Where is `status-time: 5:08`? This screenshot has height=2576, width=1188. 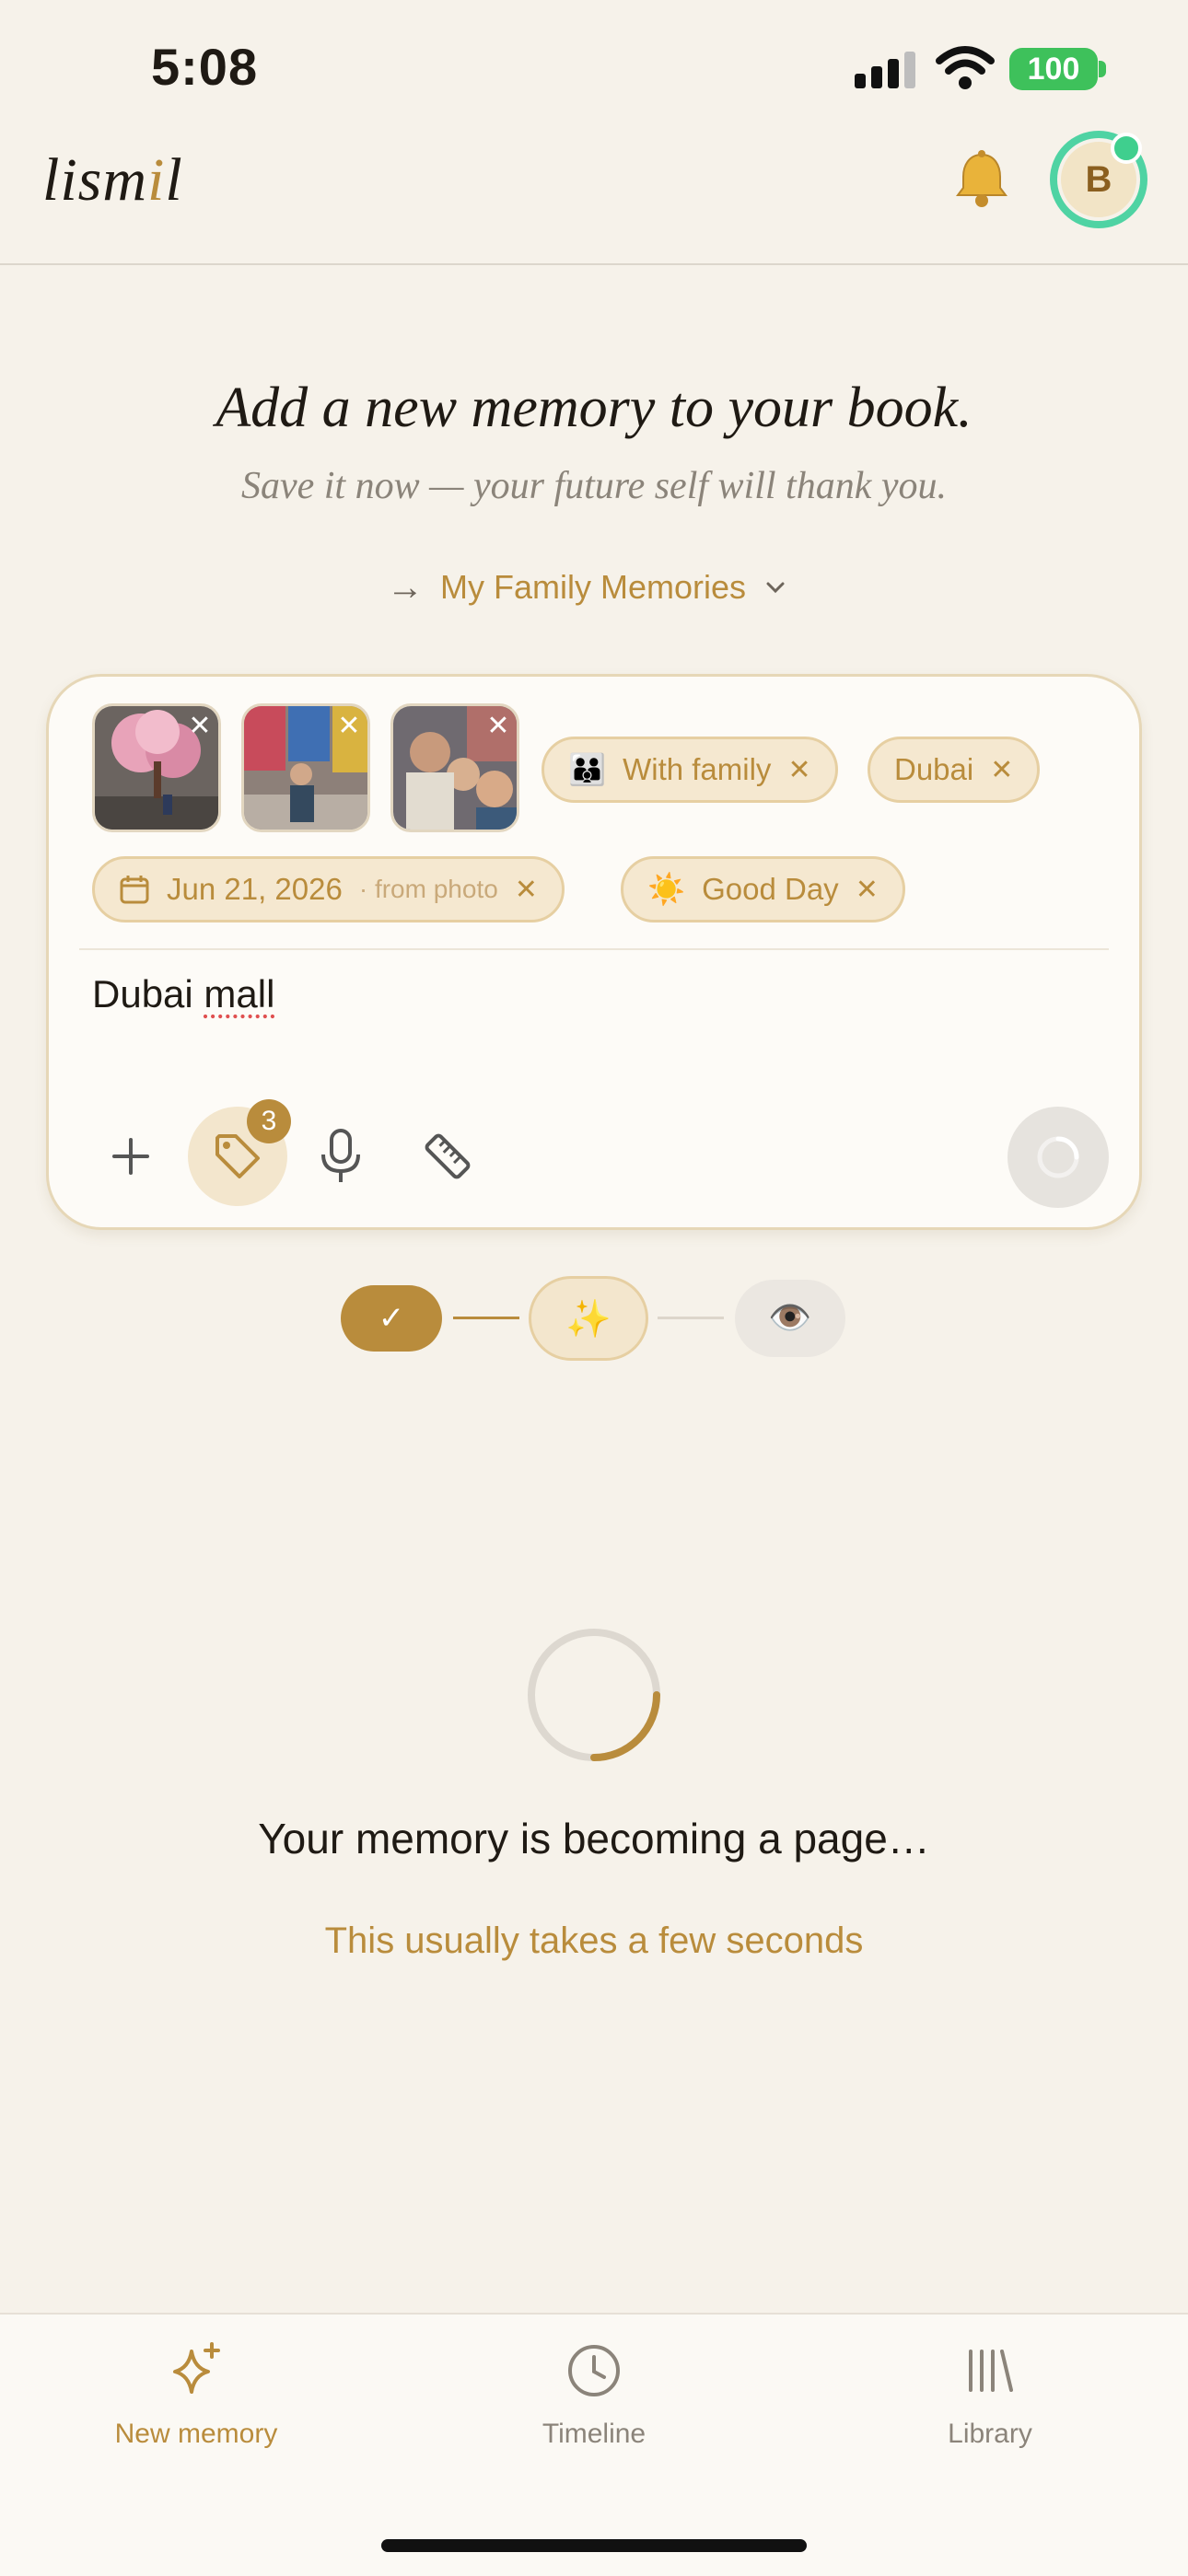 status-time: 5:08 is located at coordinates (205, 67).